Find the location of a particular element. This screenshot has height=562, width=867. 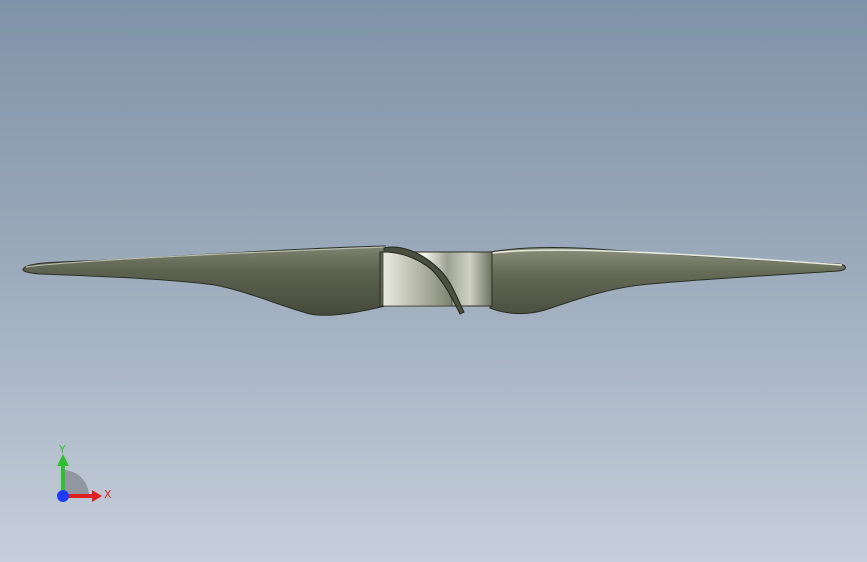

x-axis-label: X is located at coordinates (108, 494).